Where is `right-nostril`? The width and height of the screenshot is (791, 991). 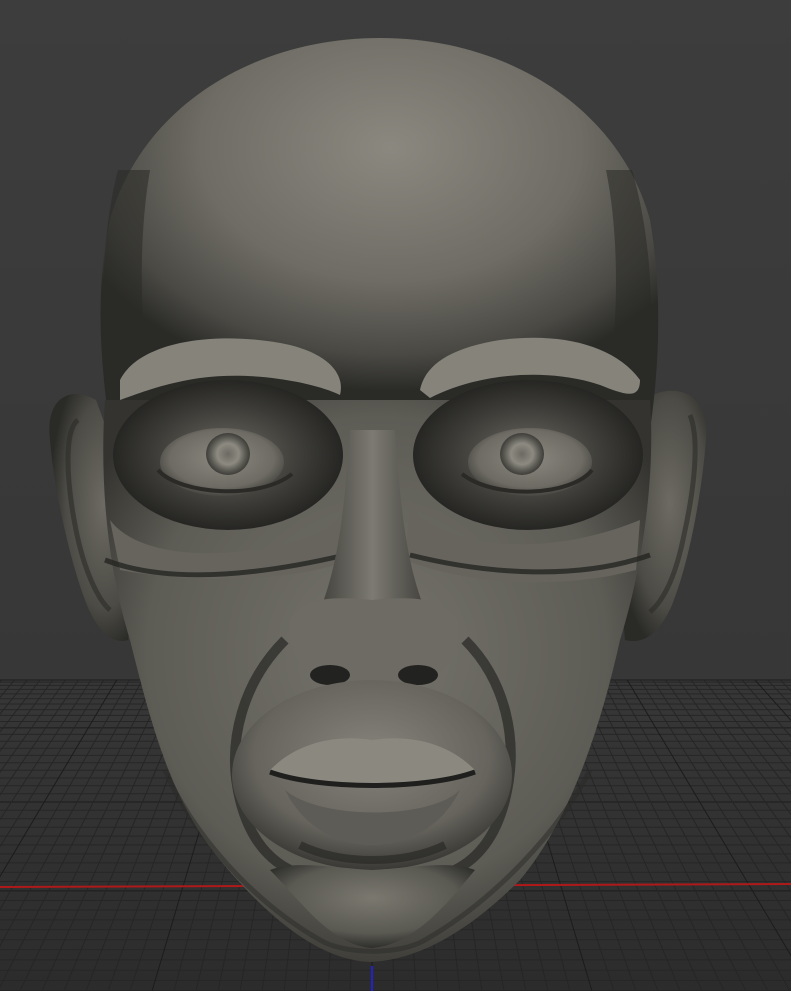 right-nostril is located at coordinates (418, 675).